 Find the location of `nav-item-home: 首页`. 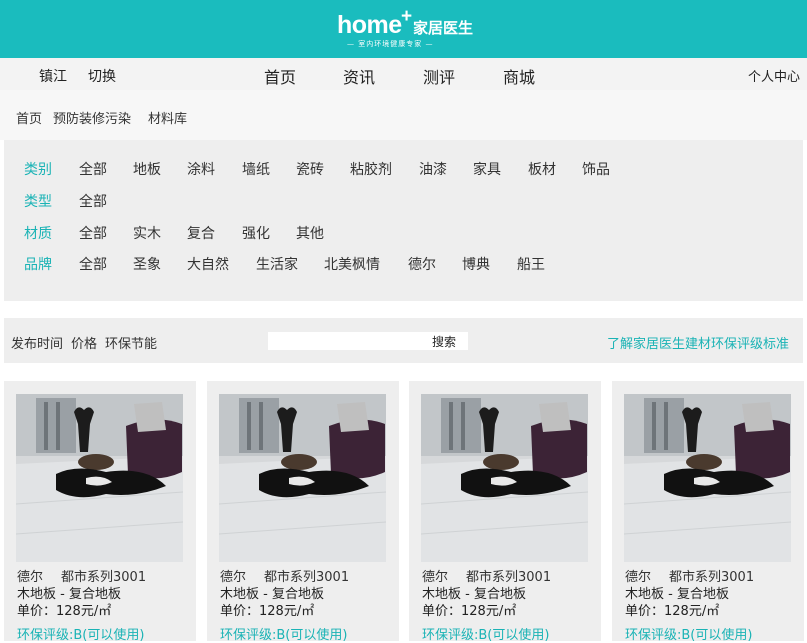

nav-item-home: 首页 is located at coordinates (280, 76).